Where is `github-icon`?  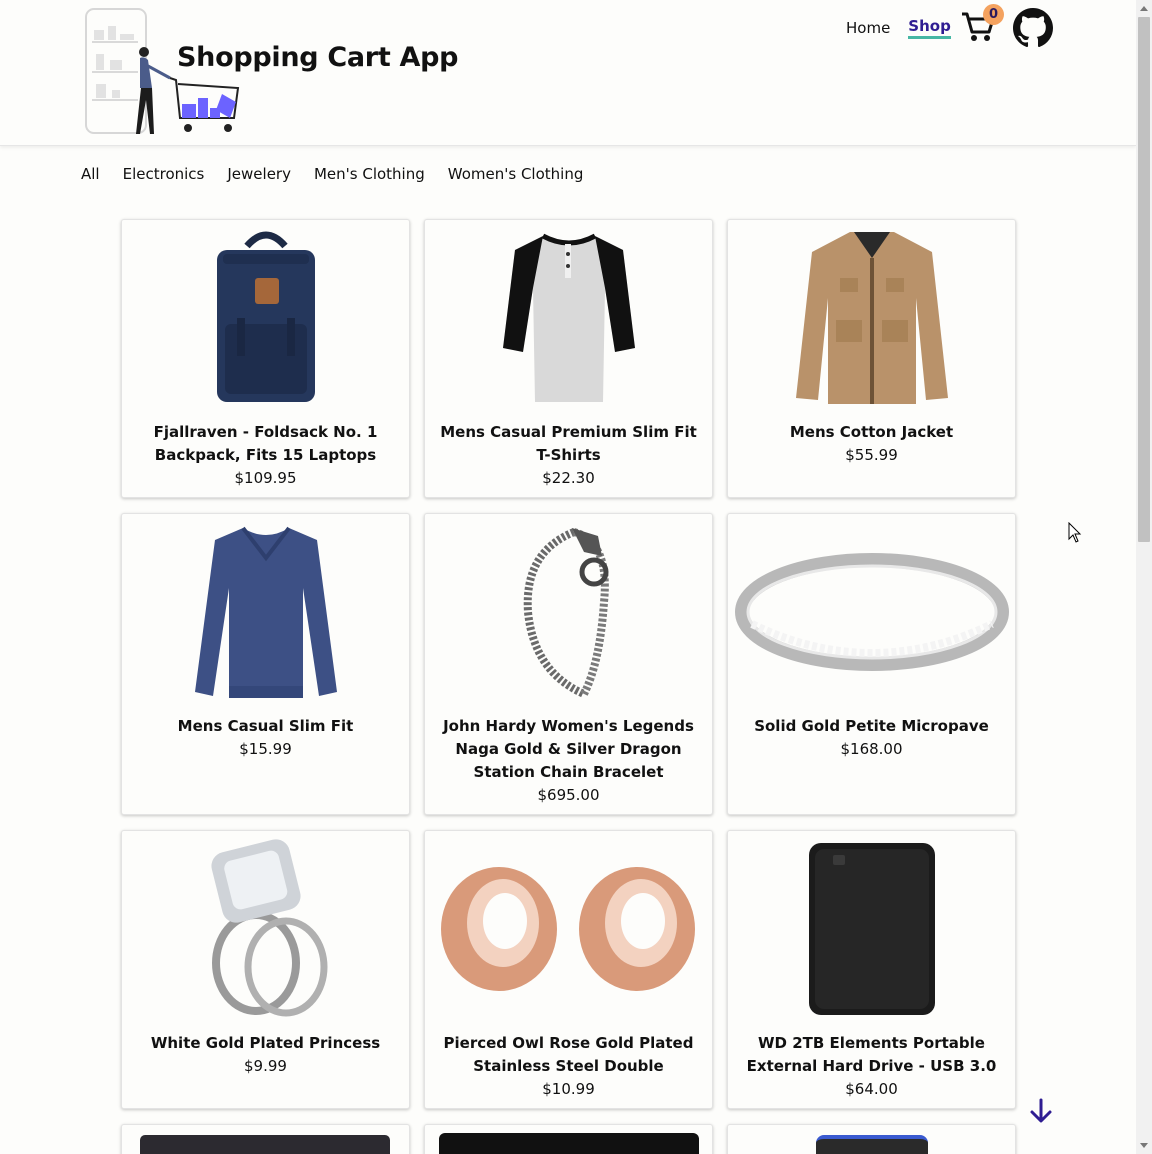
github-icon is located at coordinates (1033, 28).